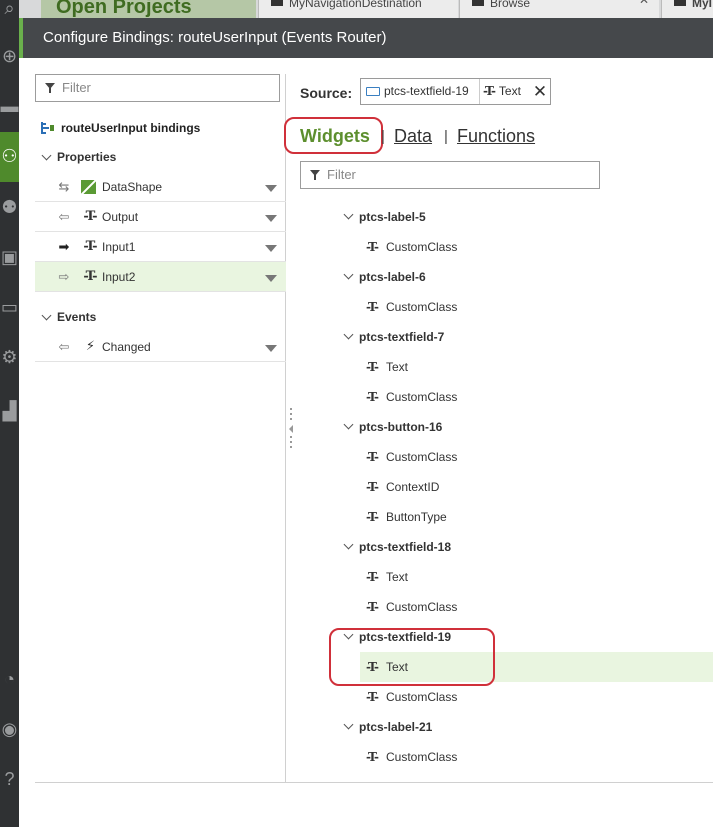  Describe the element at coordinates (131, 128) in the screenshot. I see `root-label: routeUserInput bindings` at that location.